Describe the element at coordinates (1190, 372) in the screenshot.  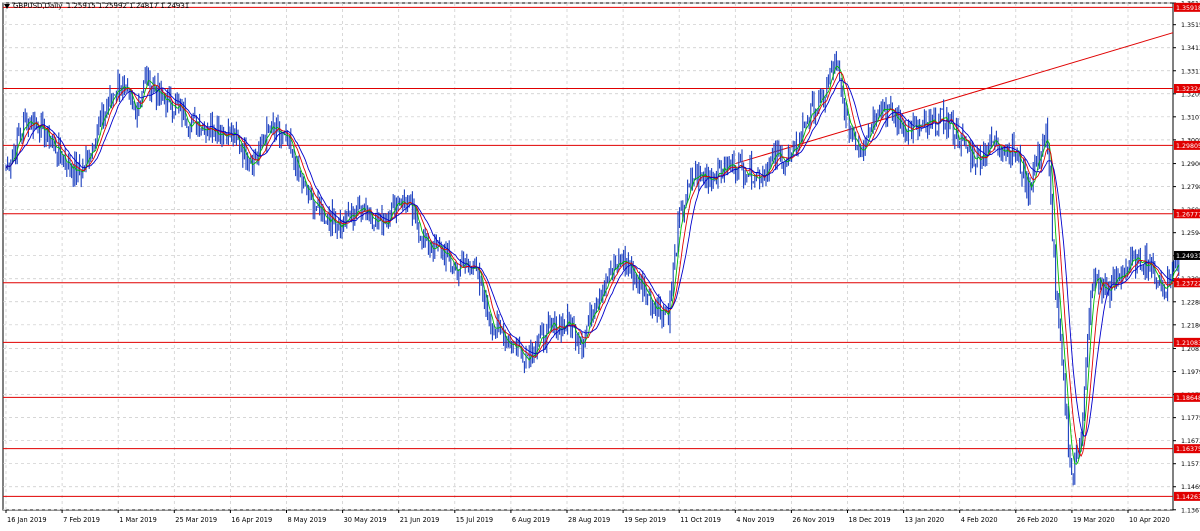
I see `y-tick-label: 1.19790` at that location.